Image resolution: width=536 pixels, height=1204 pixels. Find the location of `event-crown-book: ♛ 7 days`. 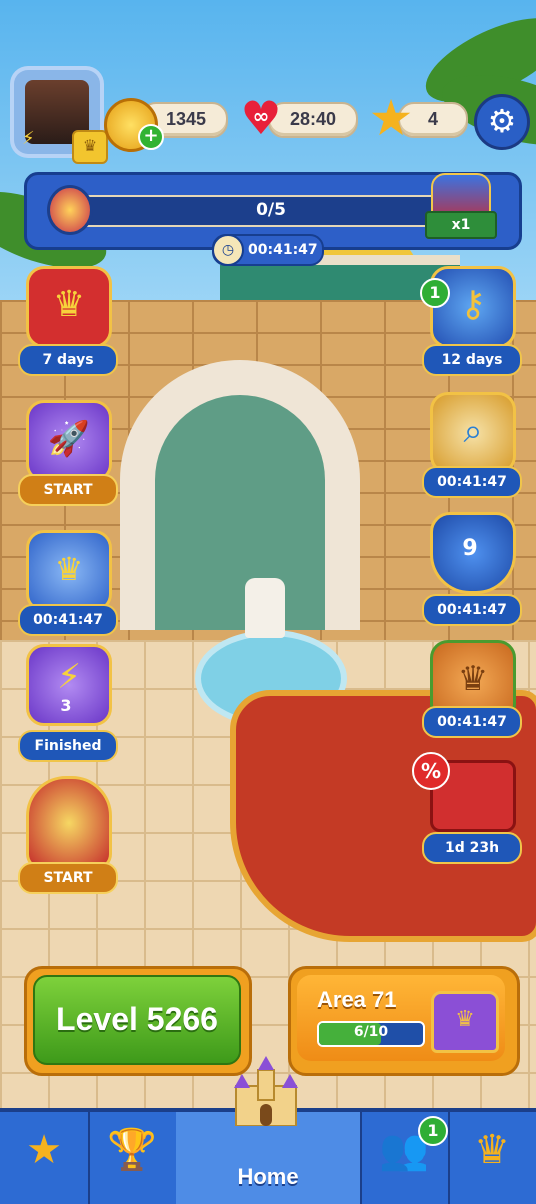

event-crown-book: ♛ 7 days is located at coordinates (68, 321).